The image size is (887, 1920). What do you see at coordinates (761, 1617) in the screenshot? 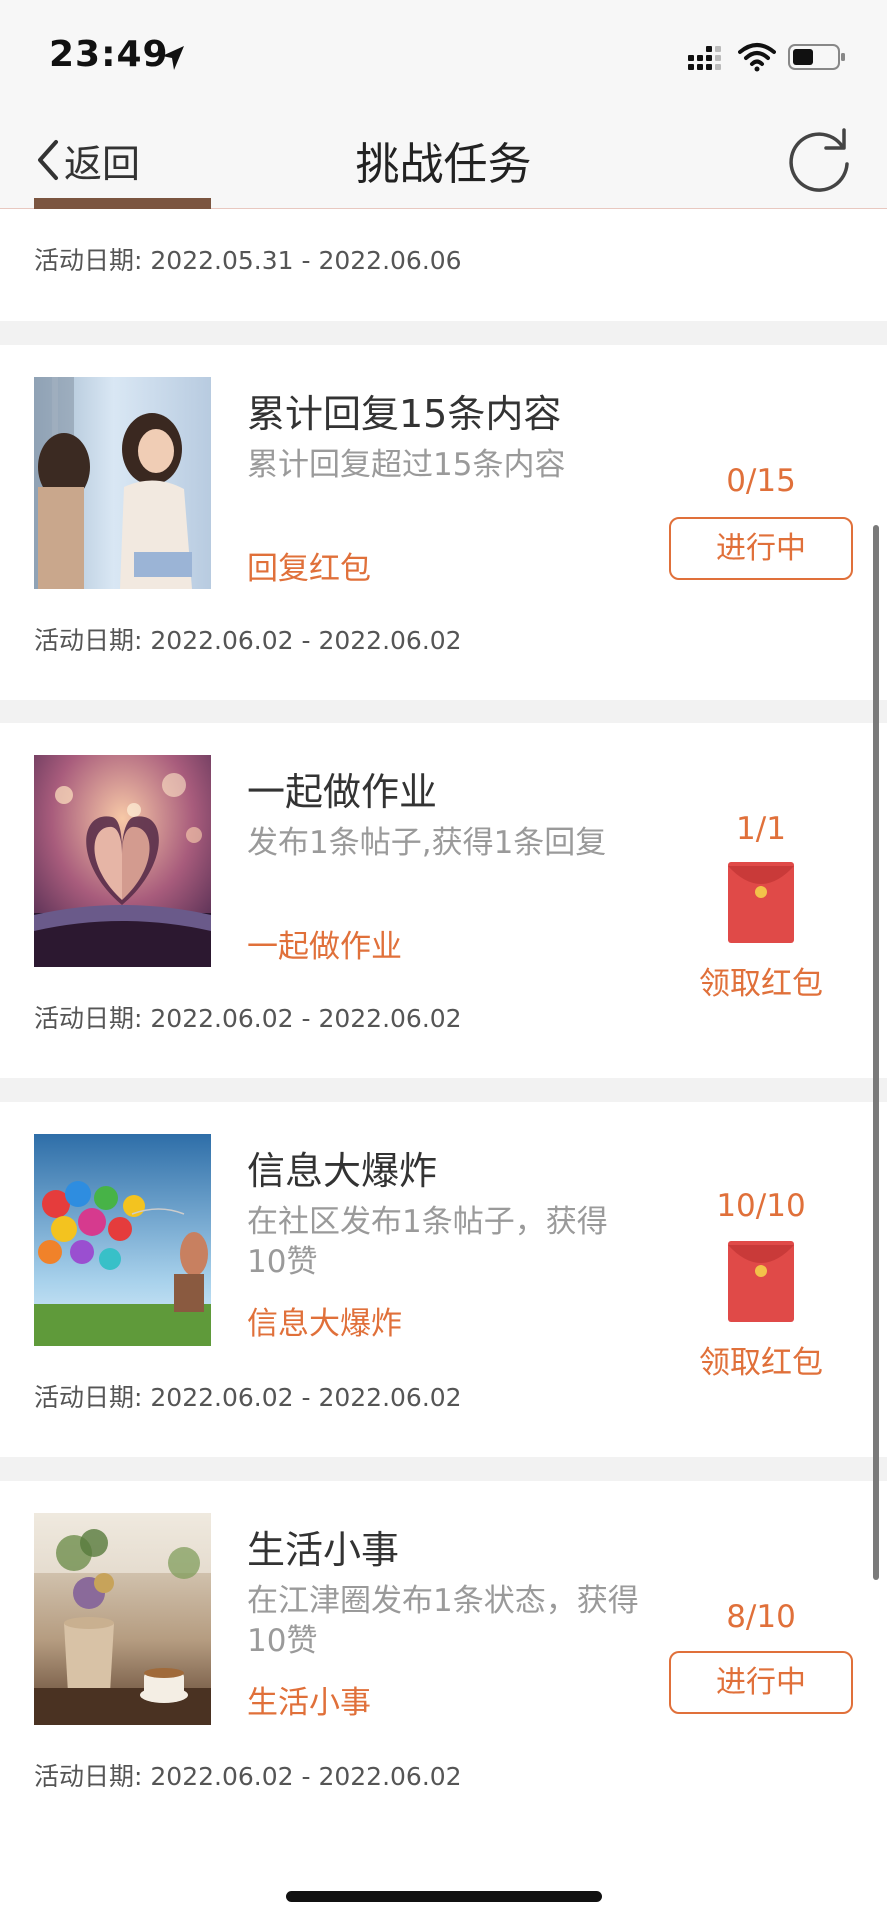
I see `task-progress: 8/10` at bounding box center [761, 1617].